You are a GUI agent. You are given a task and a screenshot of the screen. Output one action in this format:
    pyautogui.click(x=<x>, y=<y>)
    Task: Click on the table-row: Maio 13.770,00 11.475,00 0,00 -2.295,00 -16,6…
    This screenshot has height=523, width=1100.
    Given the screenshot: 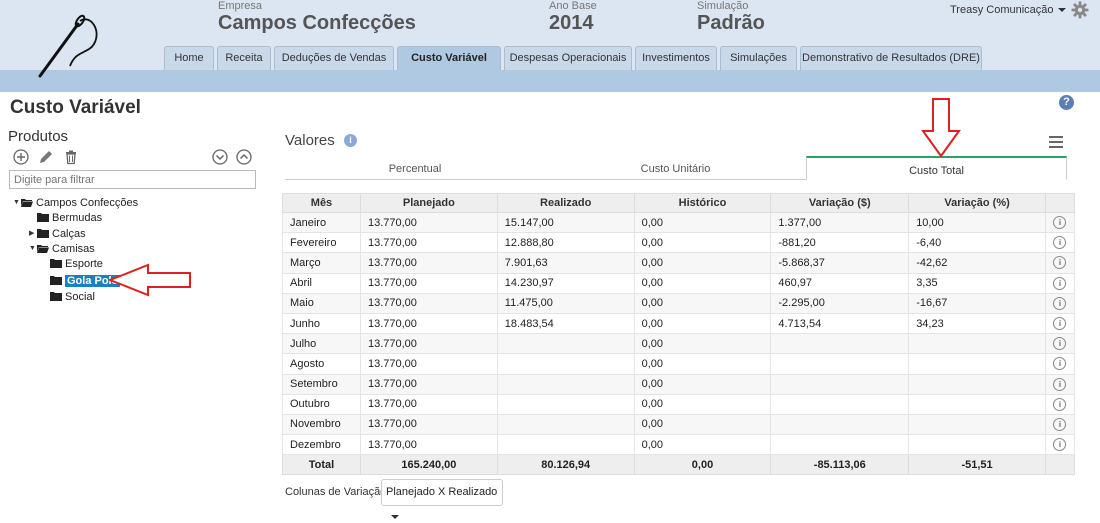 What is the action you would take?
    pyautogui.click(x=679, y=303)
    